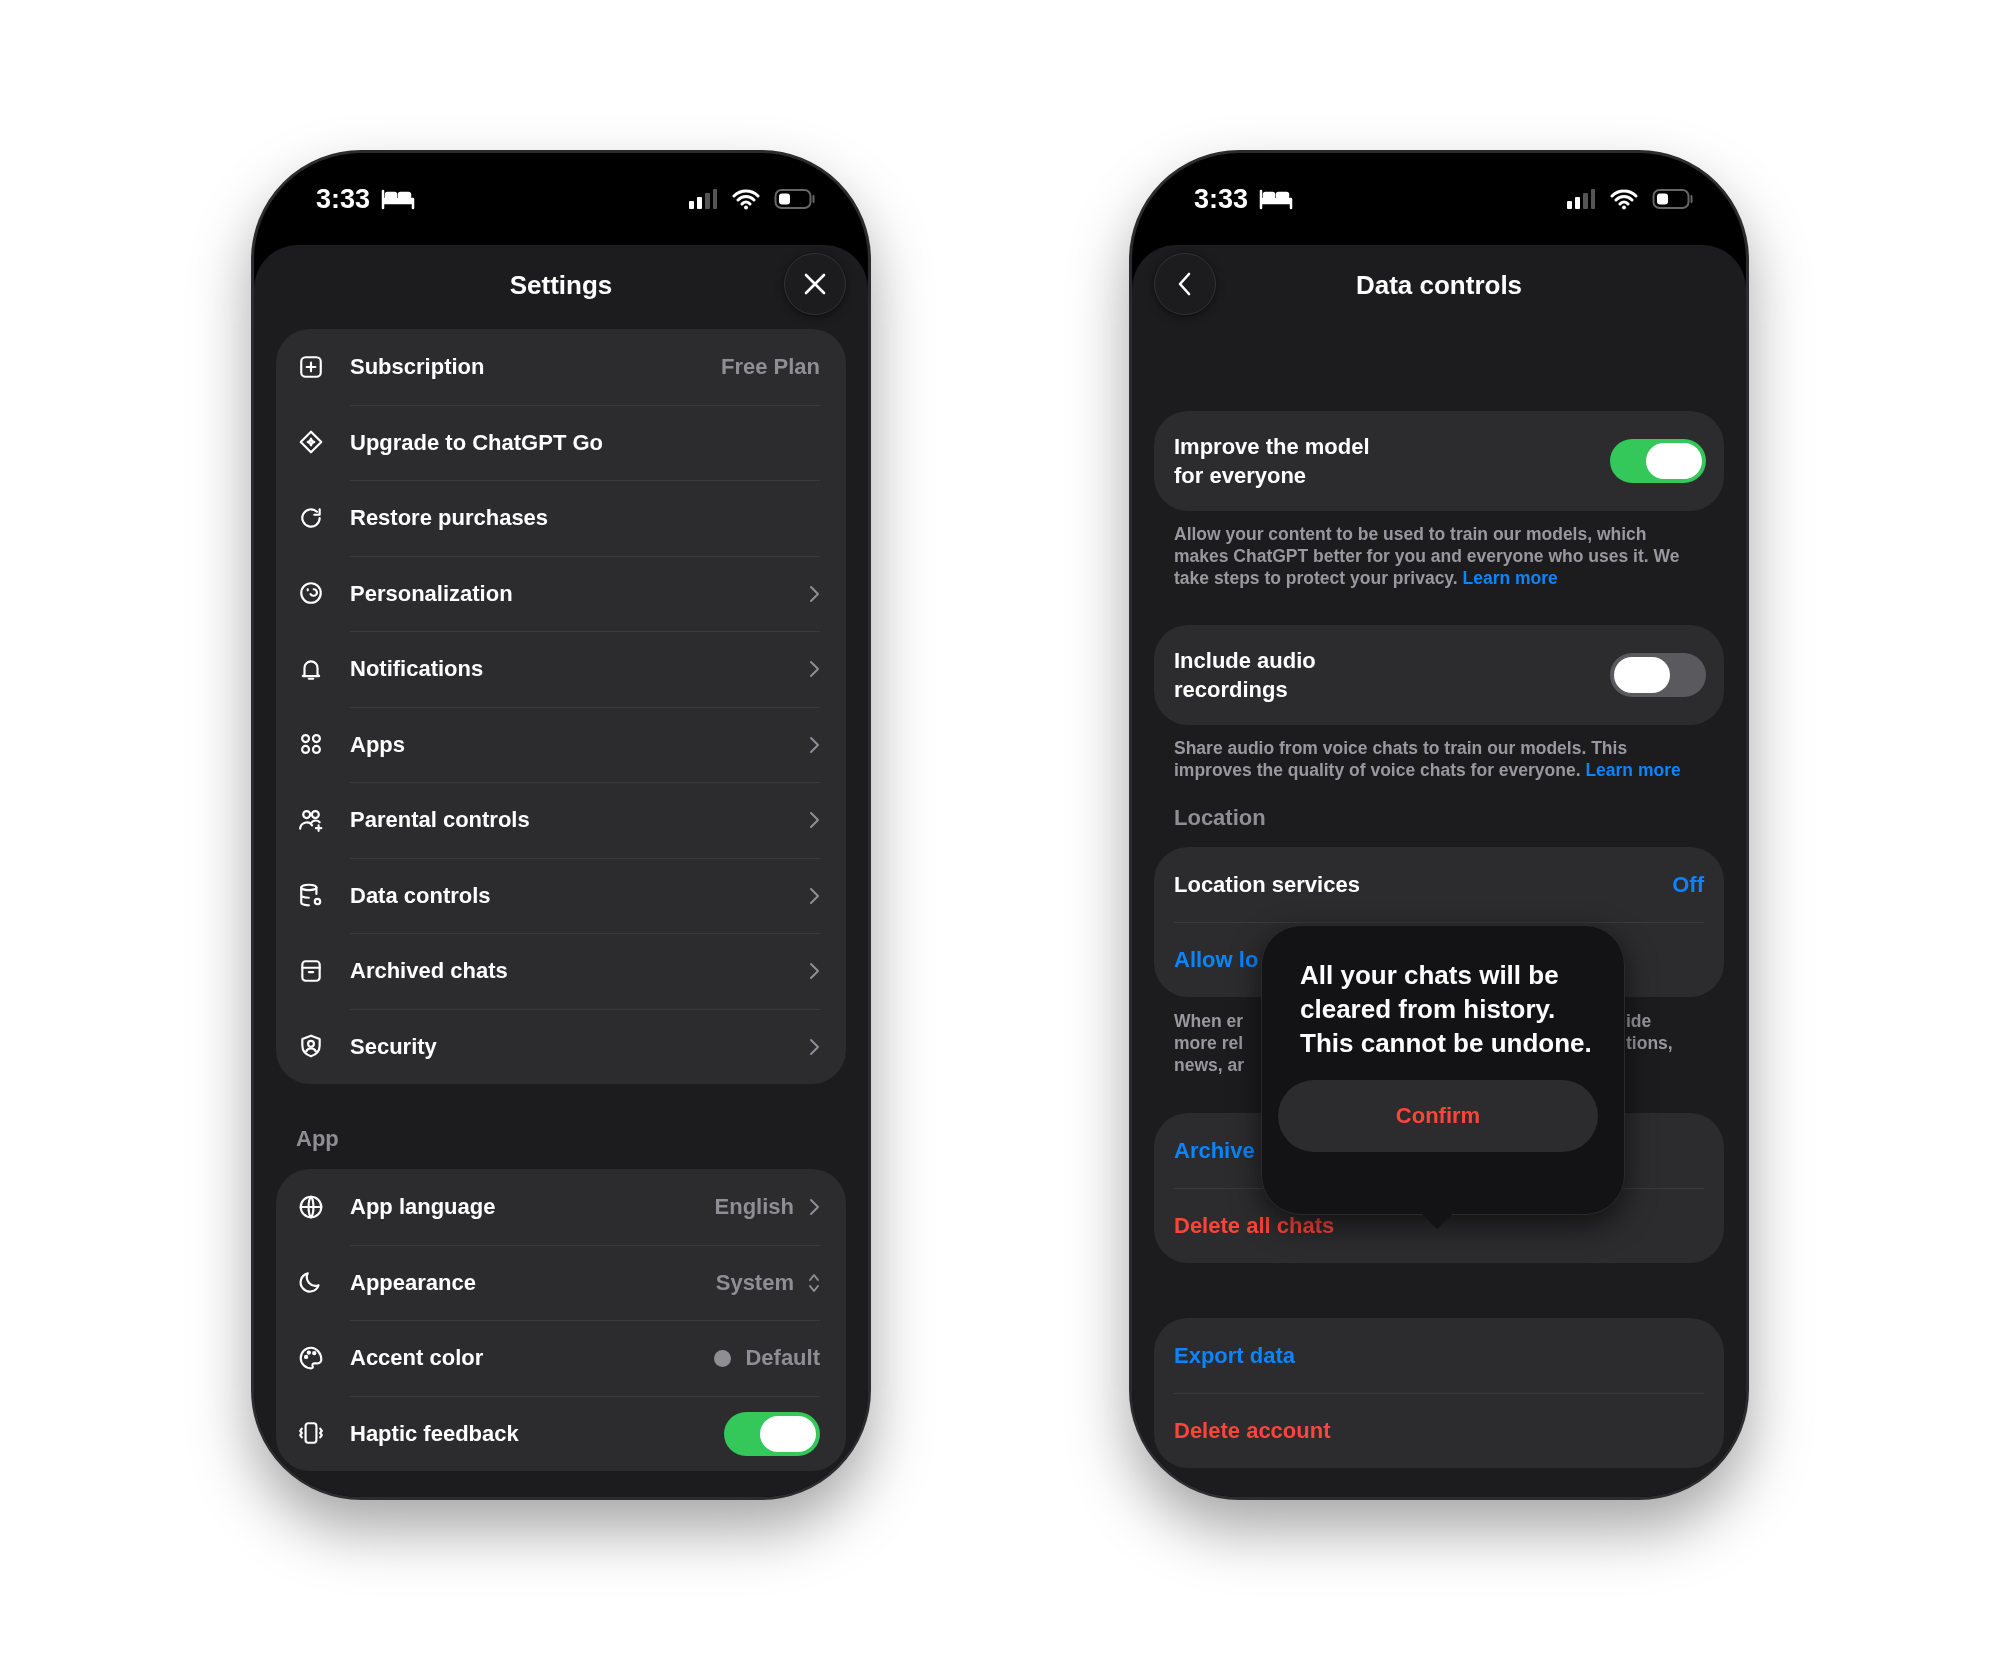 This screenshot has height=1664, width=2000. What do you see at coordinates (311, 1206) in the screenshot?
I see `globe-icon` at bounding box center [311, 1206].